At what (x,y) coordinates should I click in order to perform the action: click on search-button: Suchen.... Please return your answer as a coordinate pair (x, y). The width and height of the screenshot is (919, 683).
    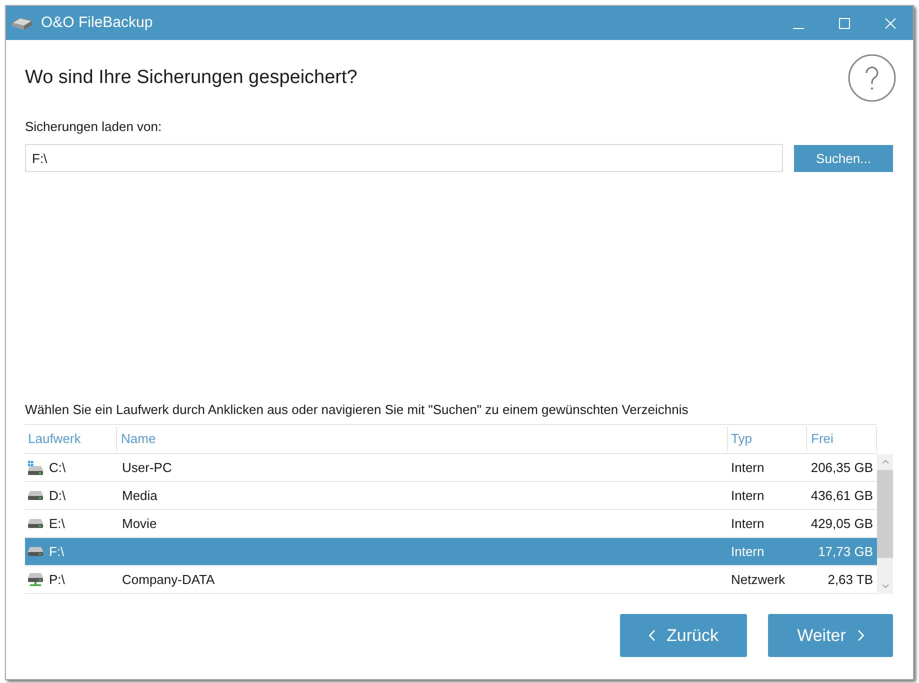
    Looking at the image, I should click on (843, 158).